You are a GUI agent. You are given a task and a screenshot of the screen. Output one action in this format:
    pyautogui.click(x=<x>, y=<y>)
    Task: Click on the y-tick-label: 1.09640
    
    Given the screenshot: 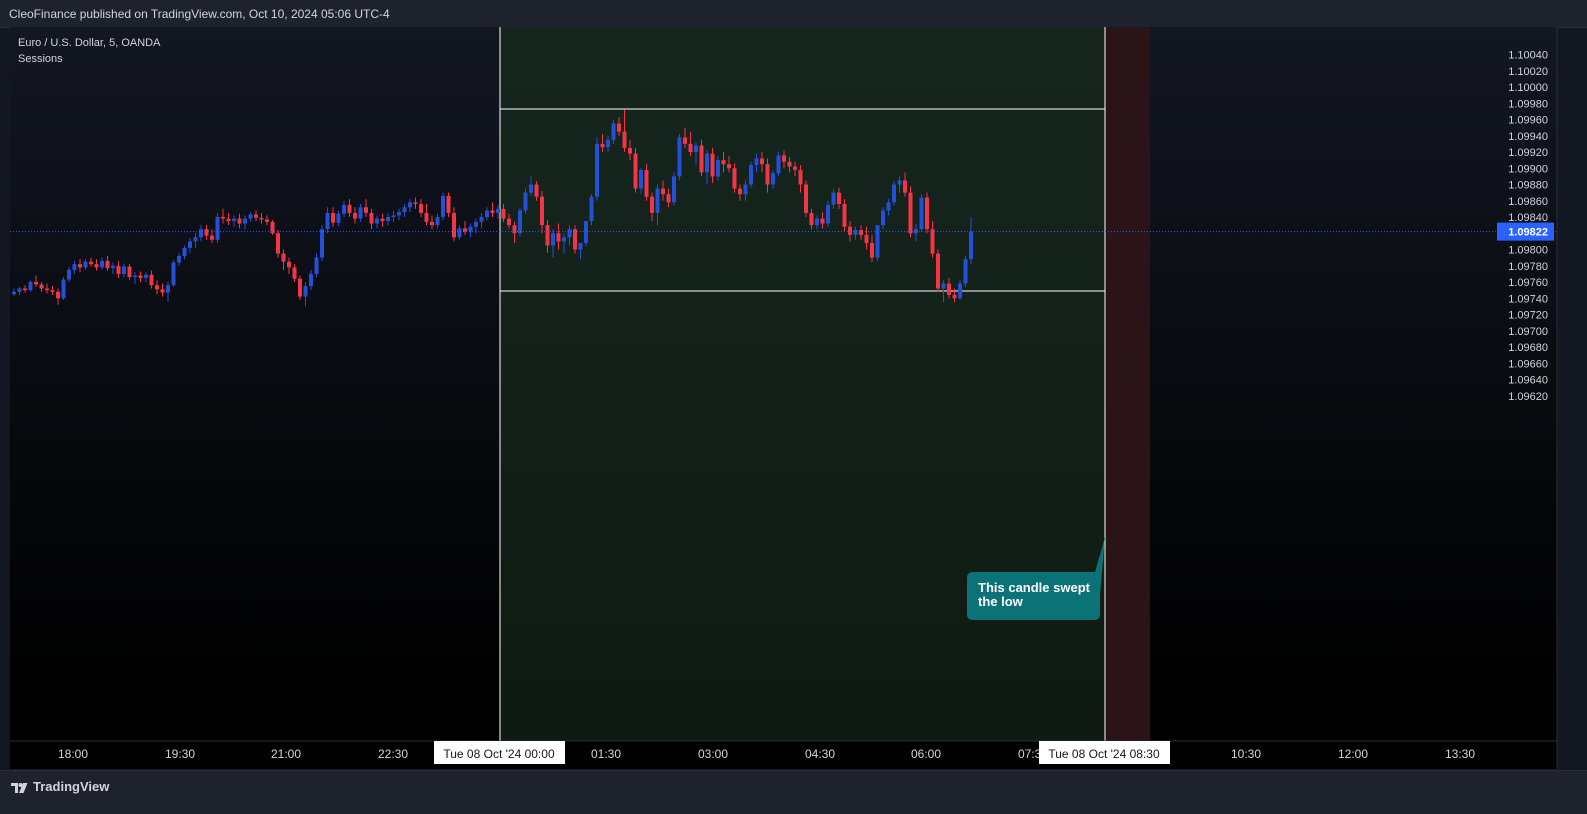 What is the action you would take?
    pyautogui.click(x=1528, y=381)
    